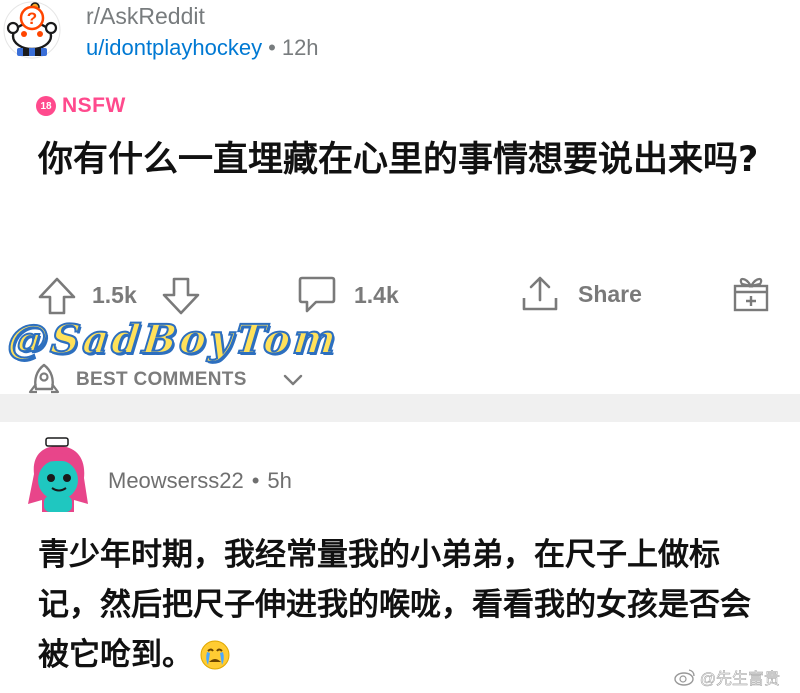  Describe the element at coordinates (94, 105) in the screenshot. I see `nsfw-label: NSFW` at that location.